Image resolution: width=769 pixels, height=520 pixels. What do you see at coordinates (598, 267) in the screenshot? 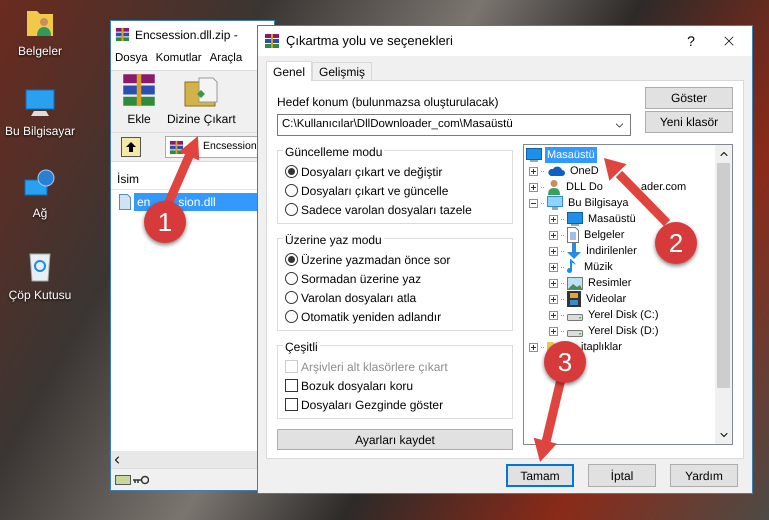
I see `tree-item: Müzik` at bounding box center [598, 267].